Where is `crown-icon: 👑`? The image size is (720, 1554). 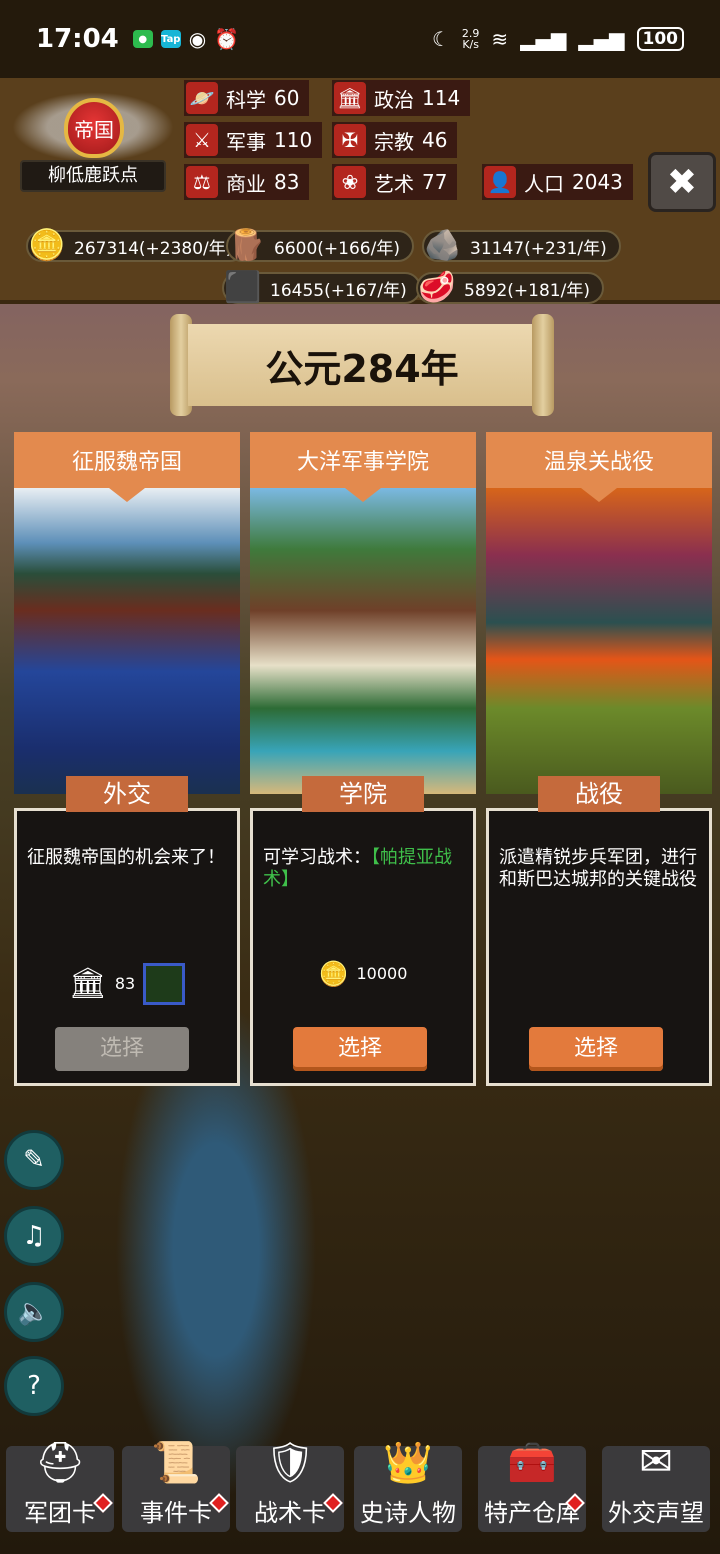
crown-icon: 👑 is located at coordinates (408, 1462).